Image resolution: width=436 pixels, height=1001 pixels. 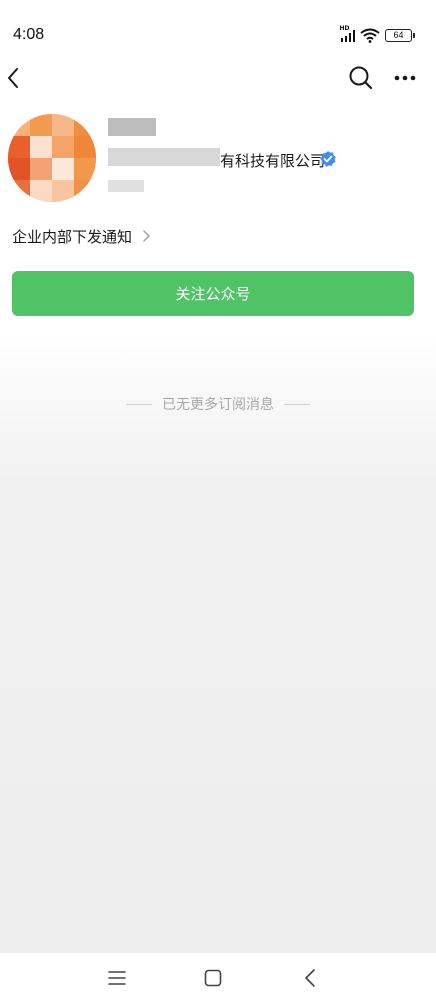 I want to click on menu-icon, so click(x=117, y=978).